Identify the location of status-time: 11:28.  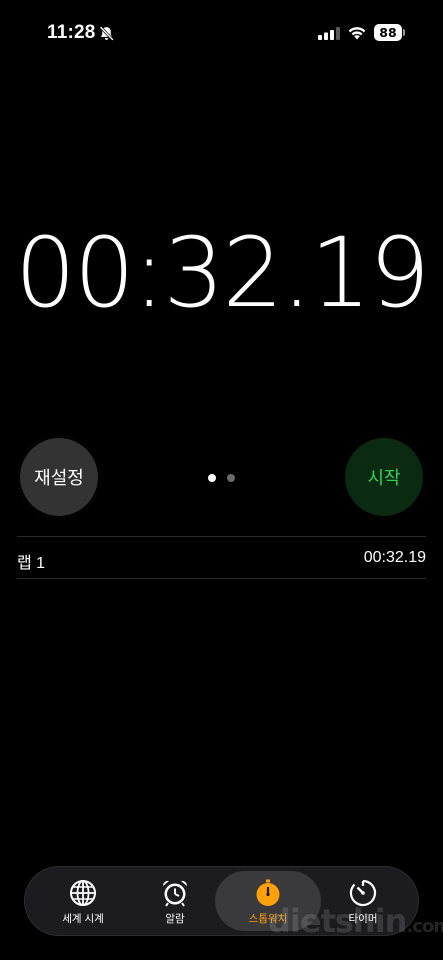
(71, 32).